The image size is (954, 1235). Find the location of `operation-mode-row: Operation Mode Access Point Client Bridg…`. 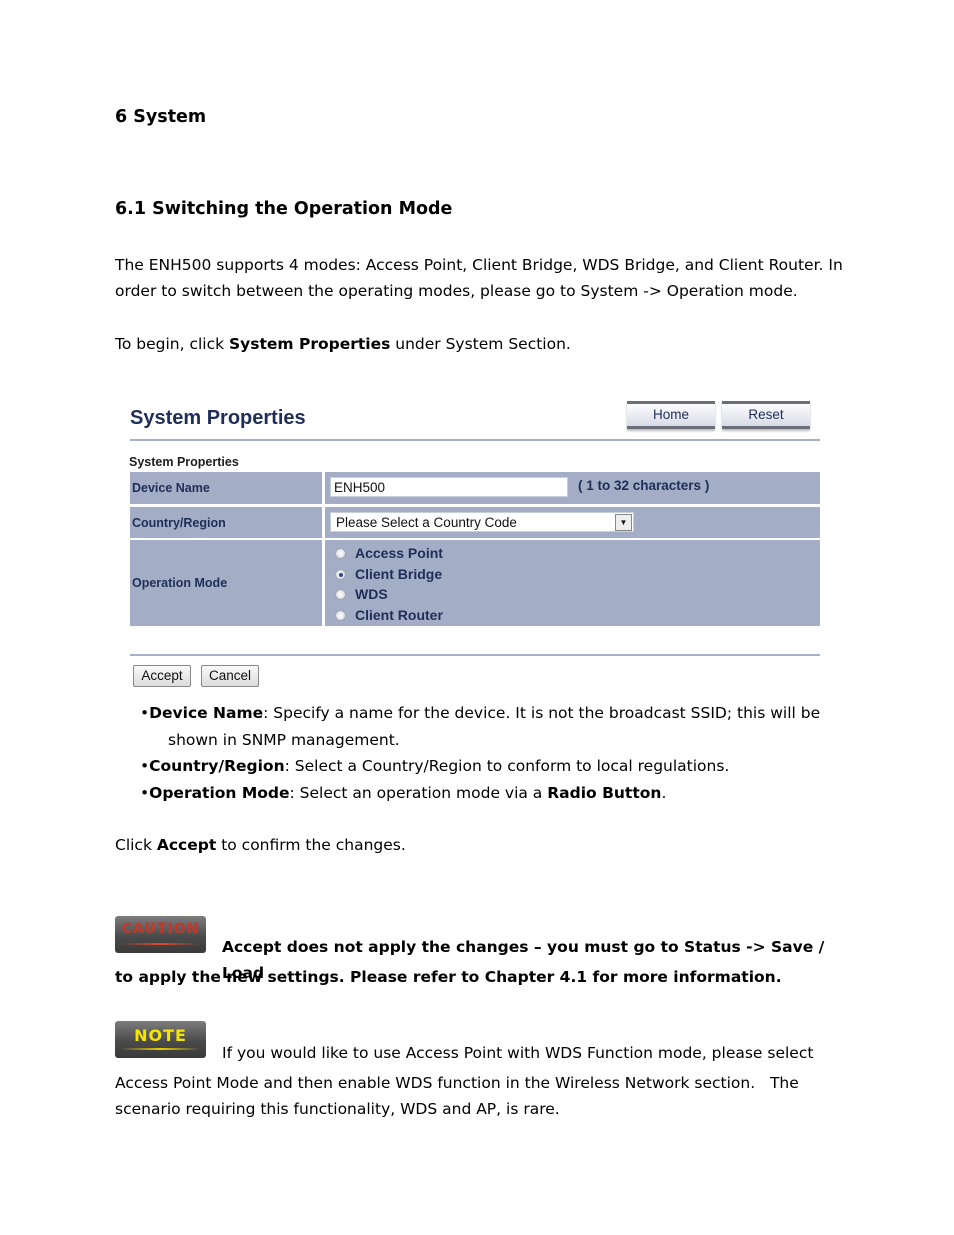

operation-mode-row: Operation Mode Access Point Client Bridg… is located at coordinates (475, 583).